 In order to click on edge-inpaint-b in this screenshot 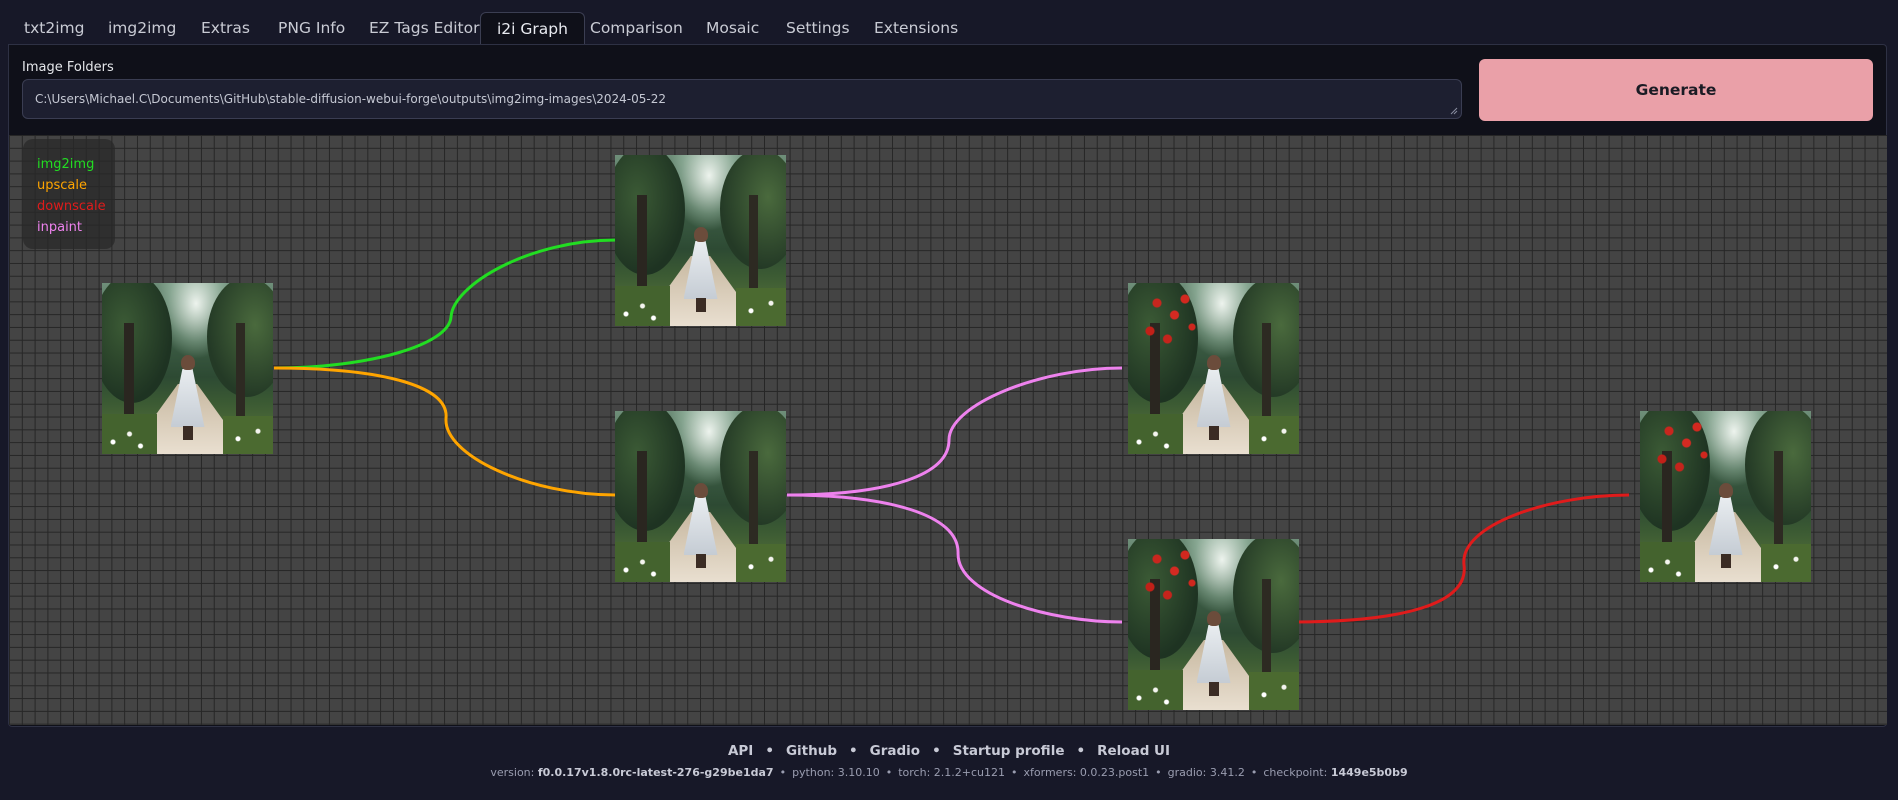, I will do `click(954, 558)`.